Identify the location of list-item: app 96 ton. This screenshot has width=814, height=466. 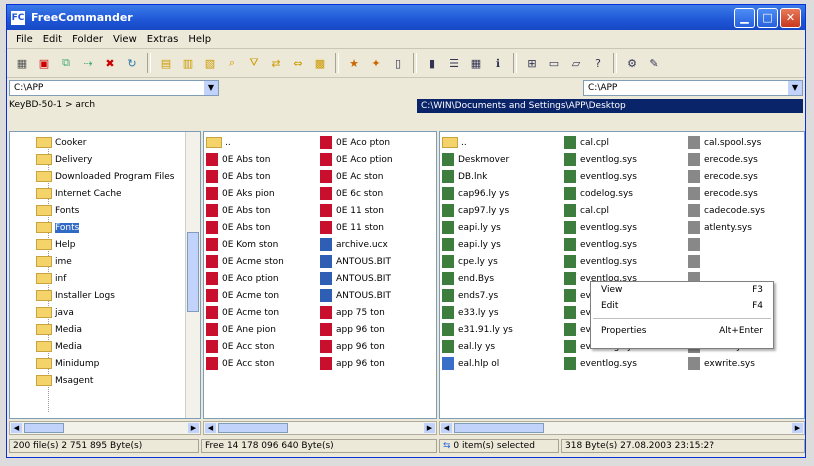
(356, 329).